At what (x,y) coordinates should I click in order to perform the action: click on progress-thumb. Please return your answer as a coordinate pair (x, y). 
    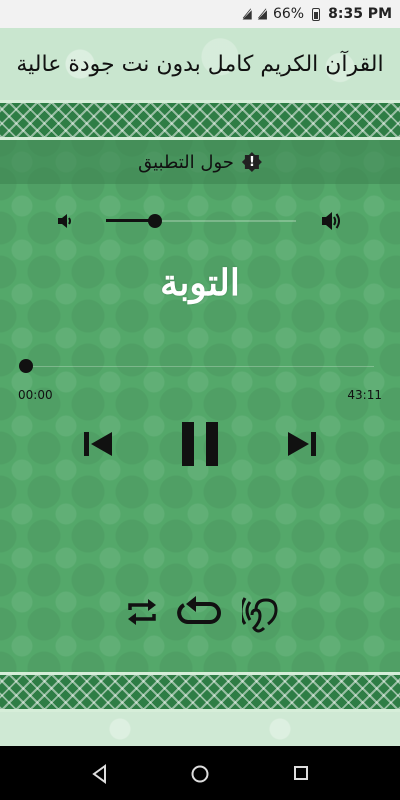
    Looking at the image, I should click on (26, 366).